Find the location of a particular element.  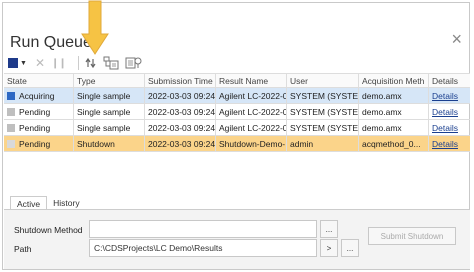

column-header-submission-time: Submission Time is located at coordinates (180, 80).